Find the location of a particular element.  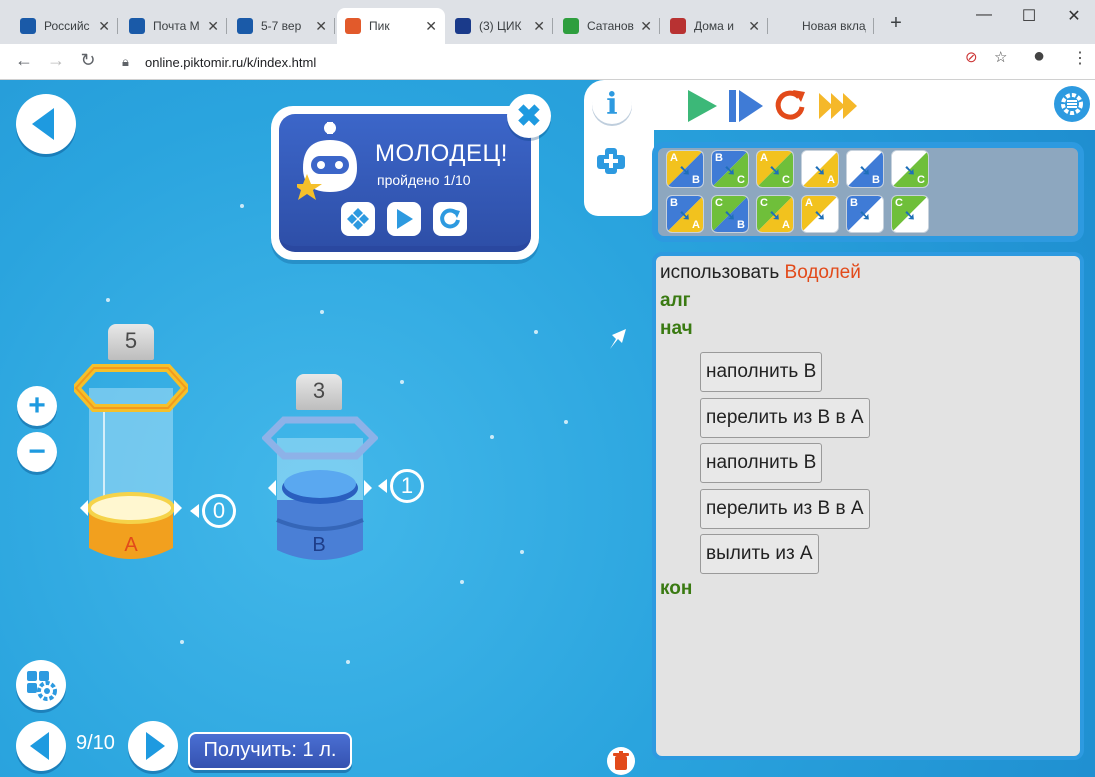

tab-title: (3) ЦИК is located at coordinates (500, 26).